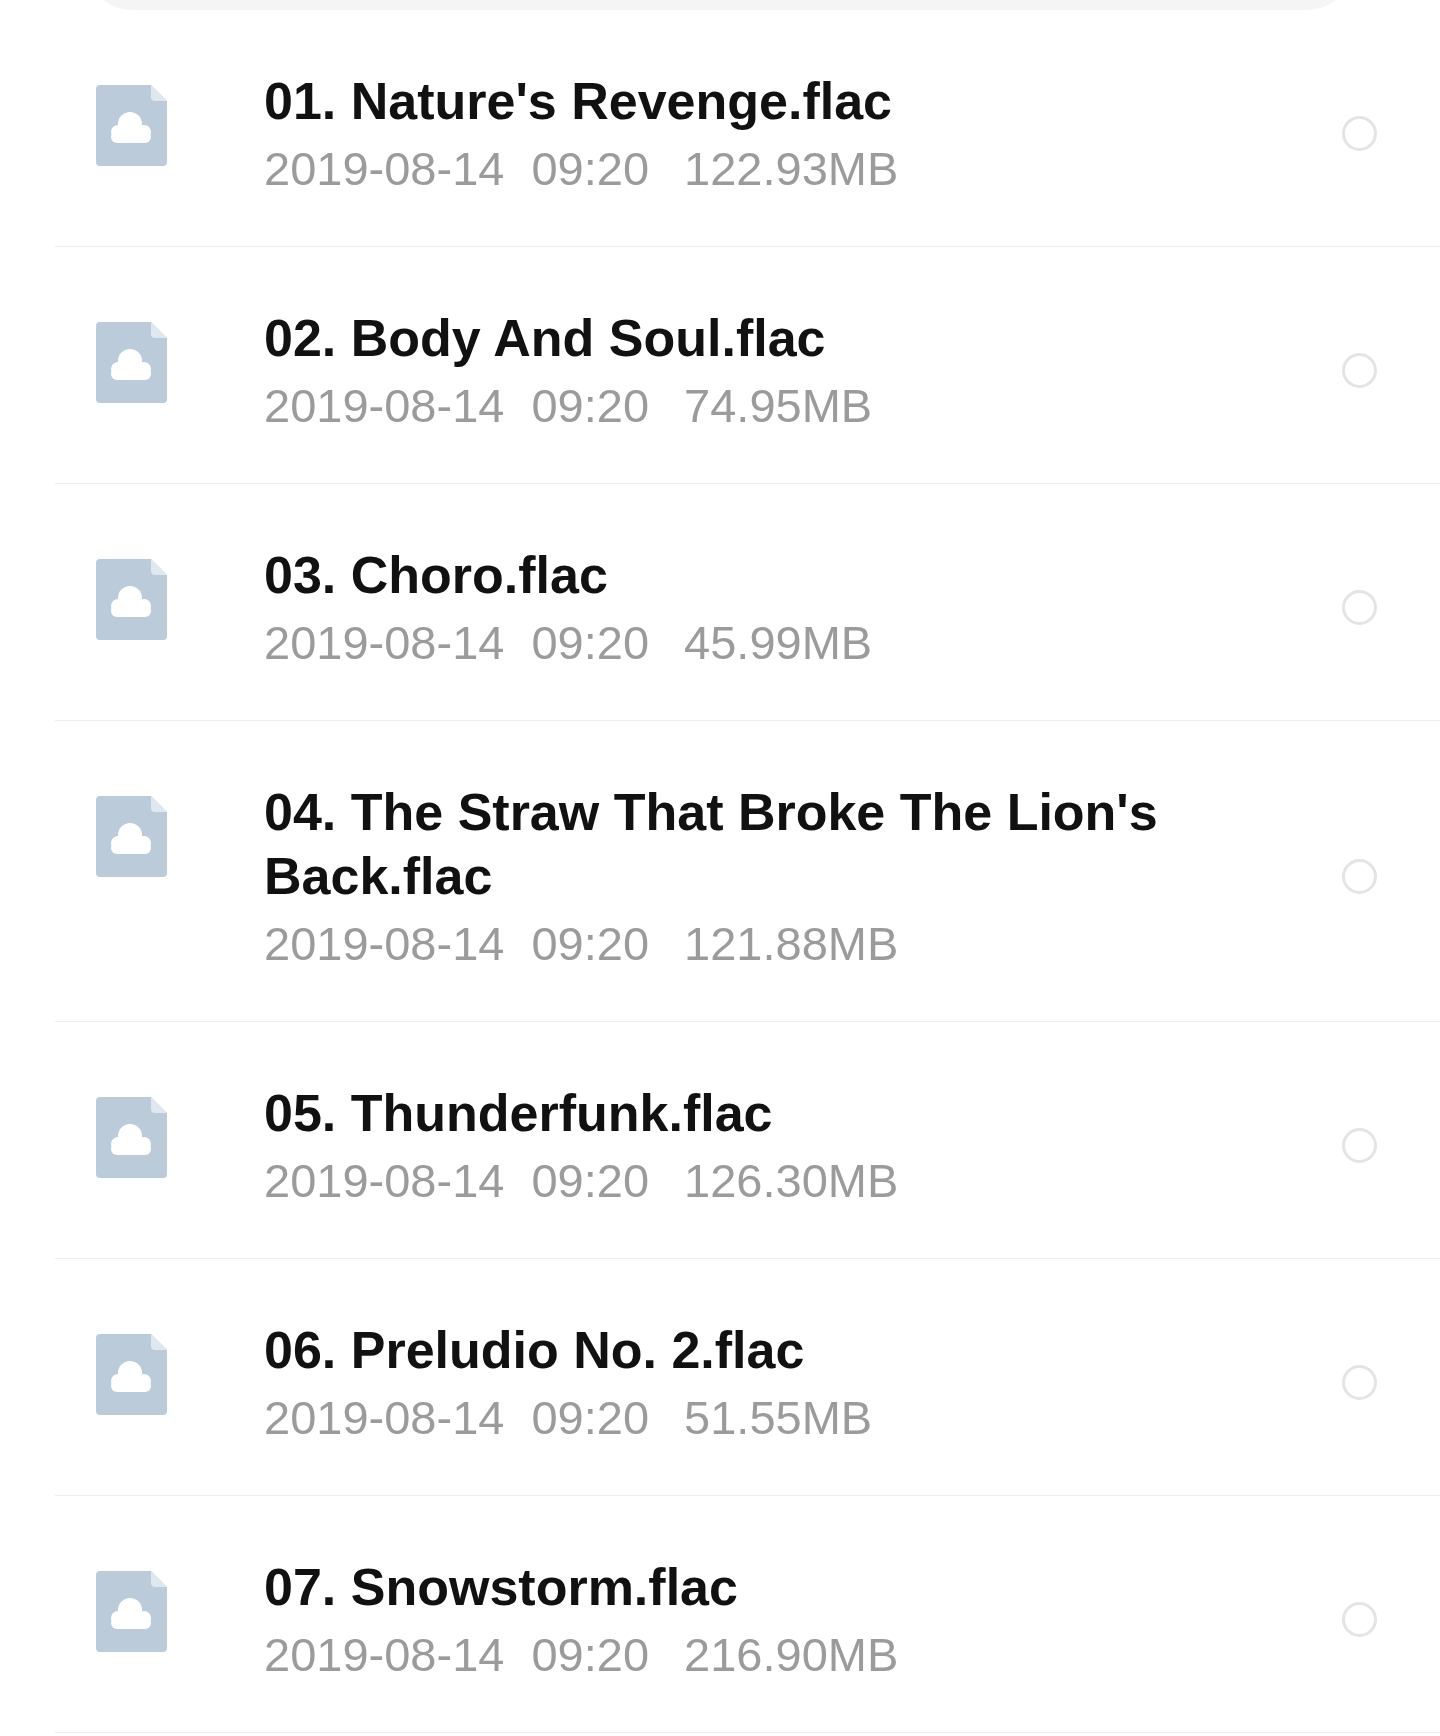 The image size is (1440, 1736). Describe the element at coordinates (791, 1655) in the screenshot. I see `file-size: 216.90MB` at that location.